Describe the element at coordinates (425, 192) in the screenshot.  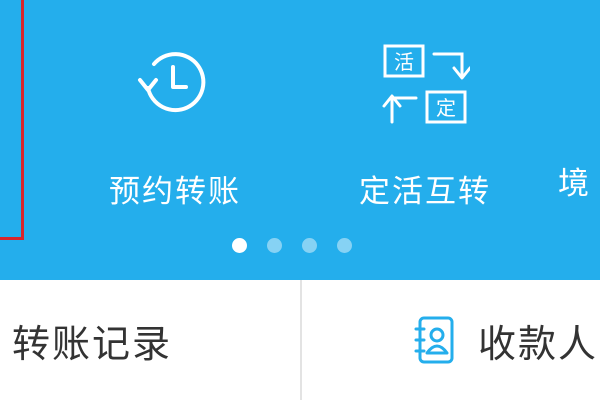
I see `service-label: 定活互转` at that location.